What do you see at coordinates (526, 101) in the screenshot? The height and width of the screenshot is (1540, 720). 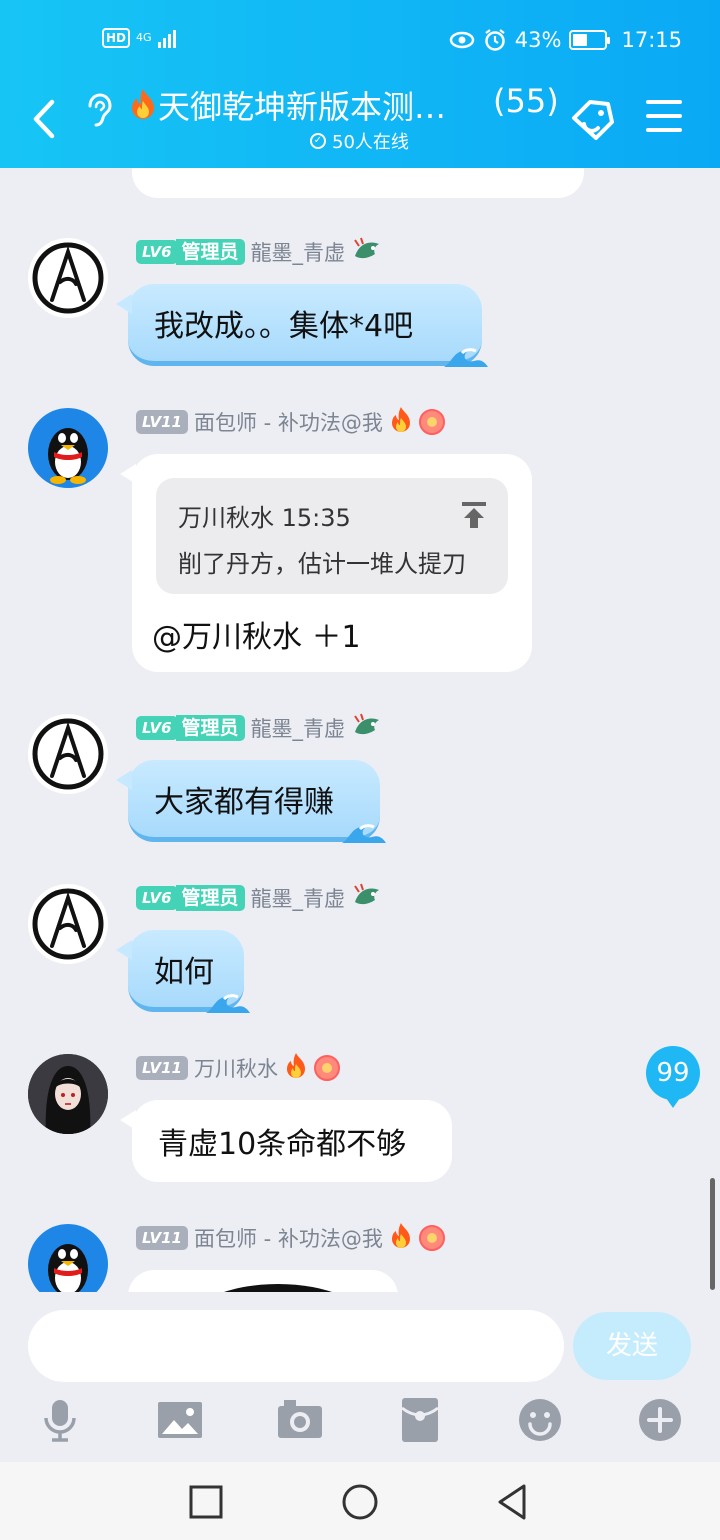 I see `member-count: (55)` at bounding box center [526, 101].